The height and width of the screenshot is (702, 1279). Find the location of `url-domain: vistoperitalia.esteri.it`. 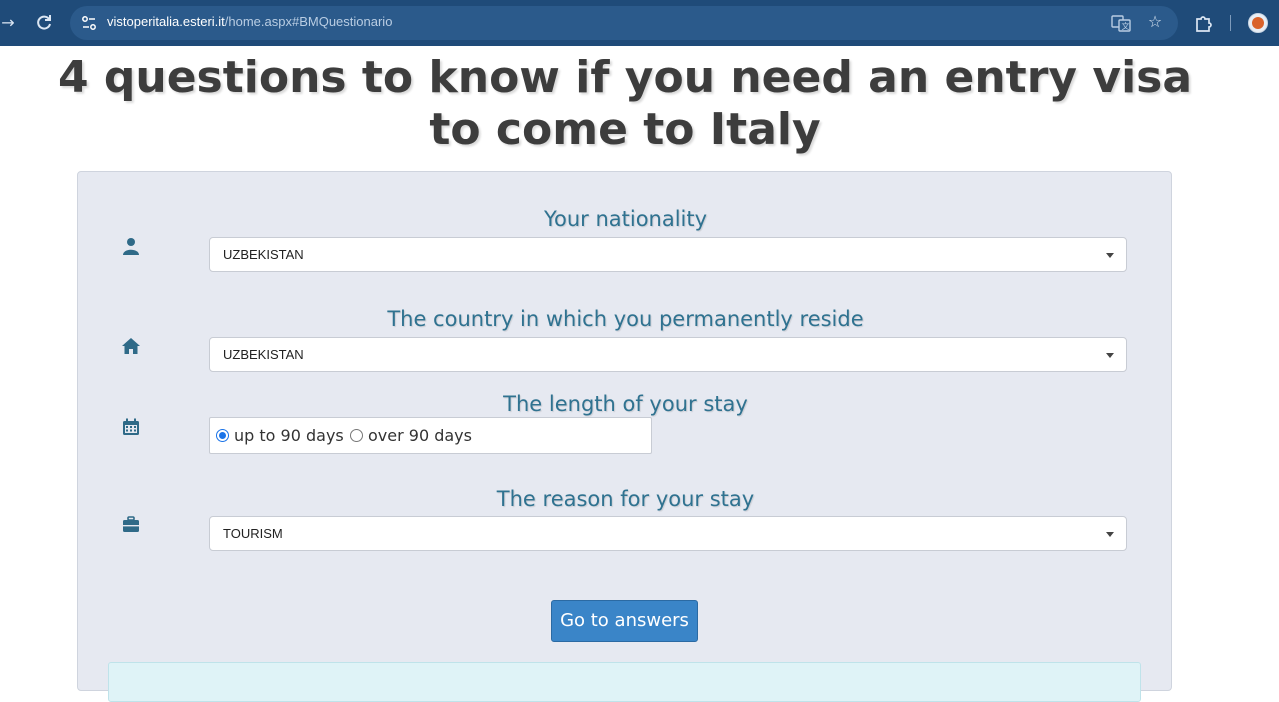

url-domain: vistoperitalia.esteri.it is located at coordinates (166, 21).